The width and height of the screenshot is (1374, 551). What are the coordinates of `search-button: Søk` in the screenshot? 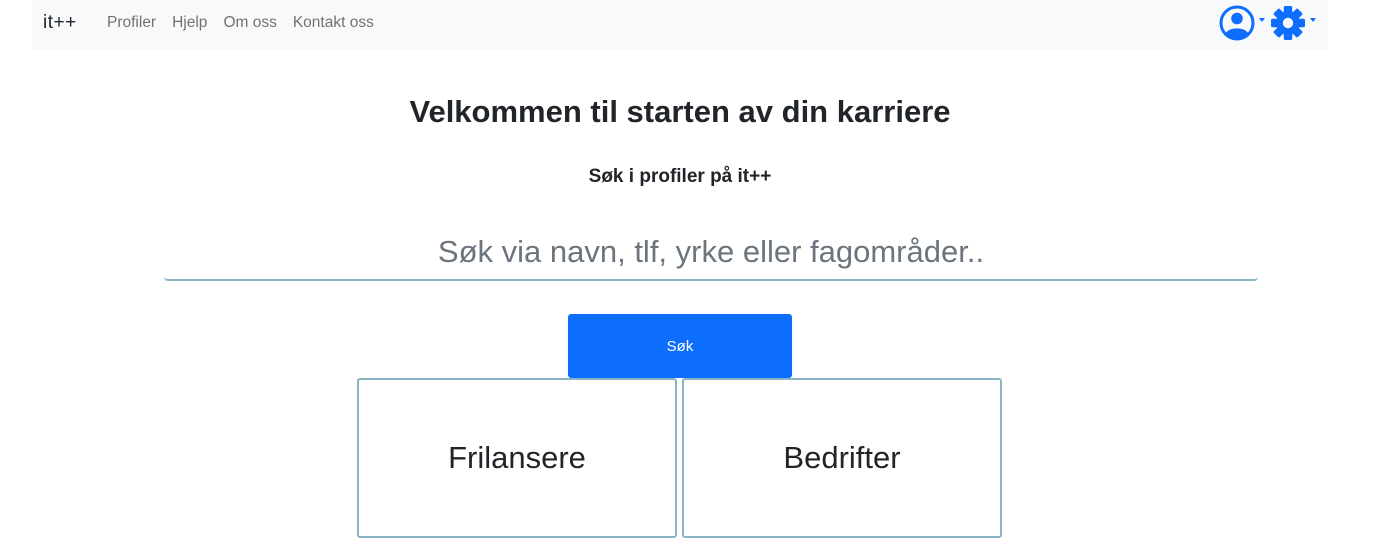 It's located at (680, 346).